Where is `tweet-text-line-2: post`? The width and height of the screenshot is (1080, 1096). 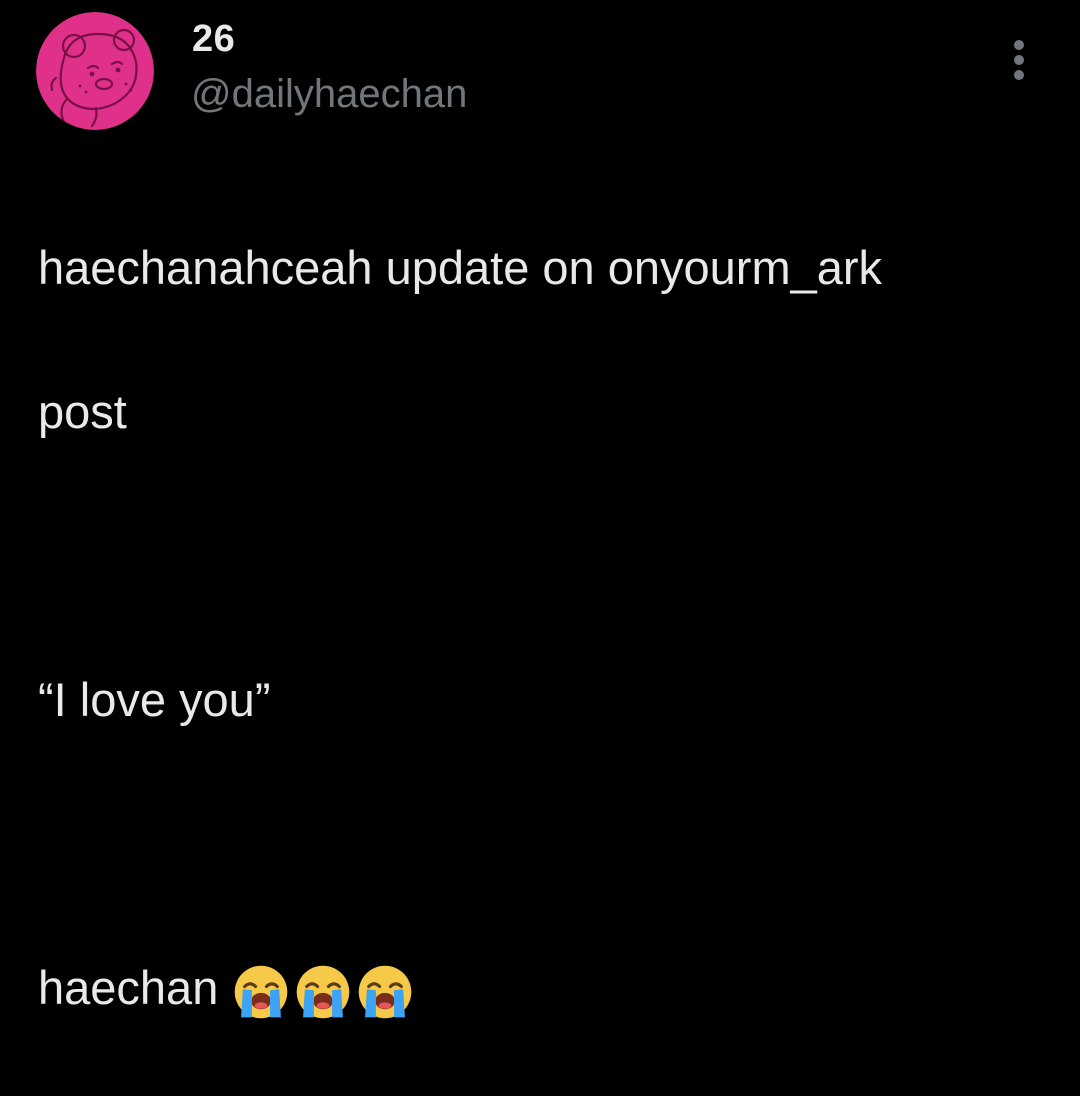 tweet-text-line-2: post is located at coordinates (82, 411).